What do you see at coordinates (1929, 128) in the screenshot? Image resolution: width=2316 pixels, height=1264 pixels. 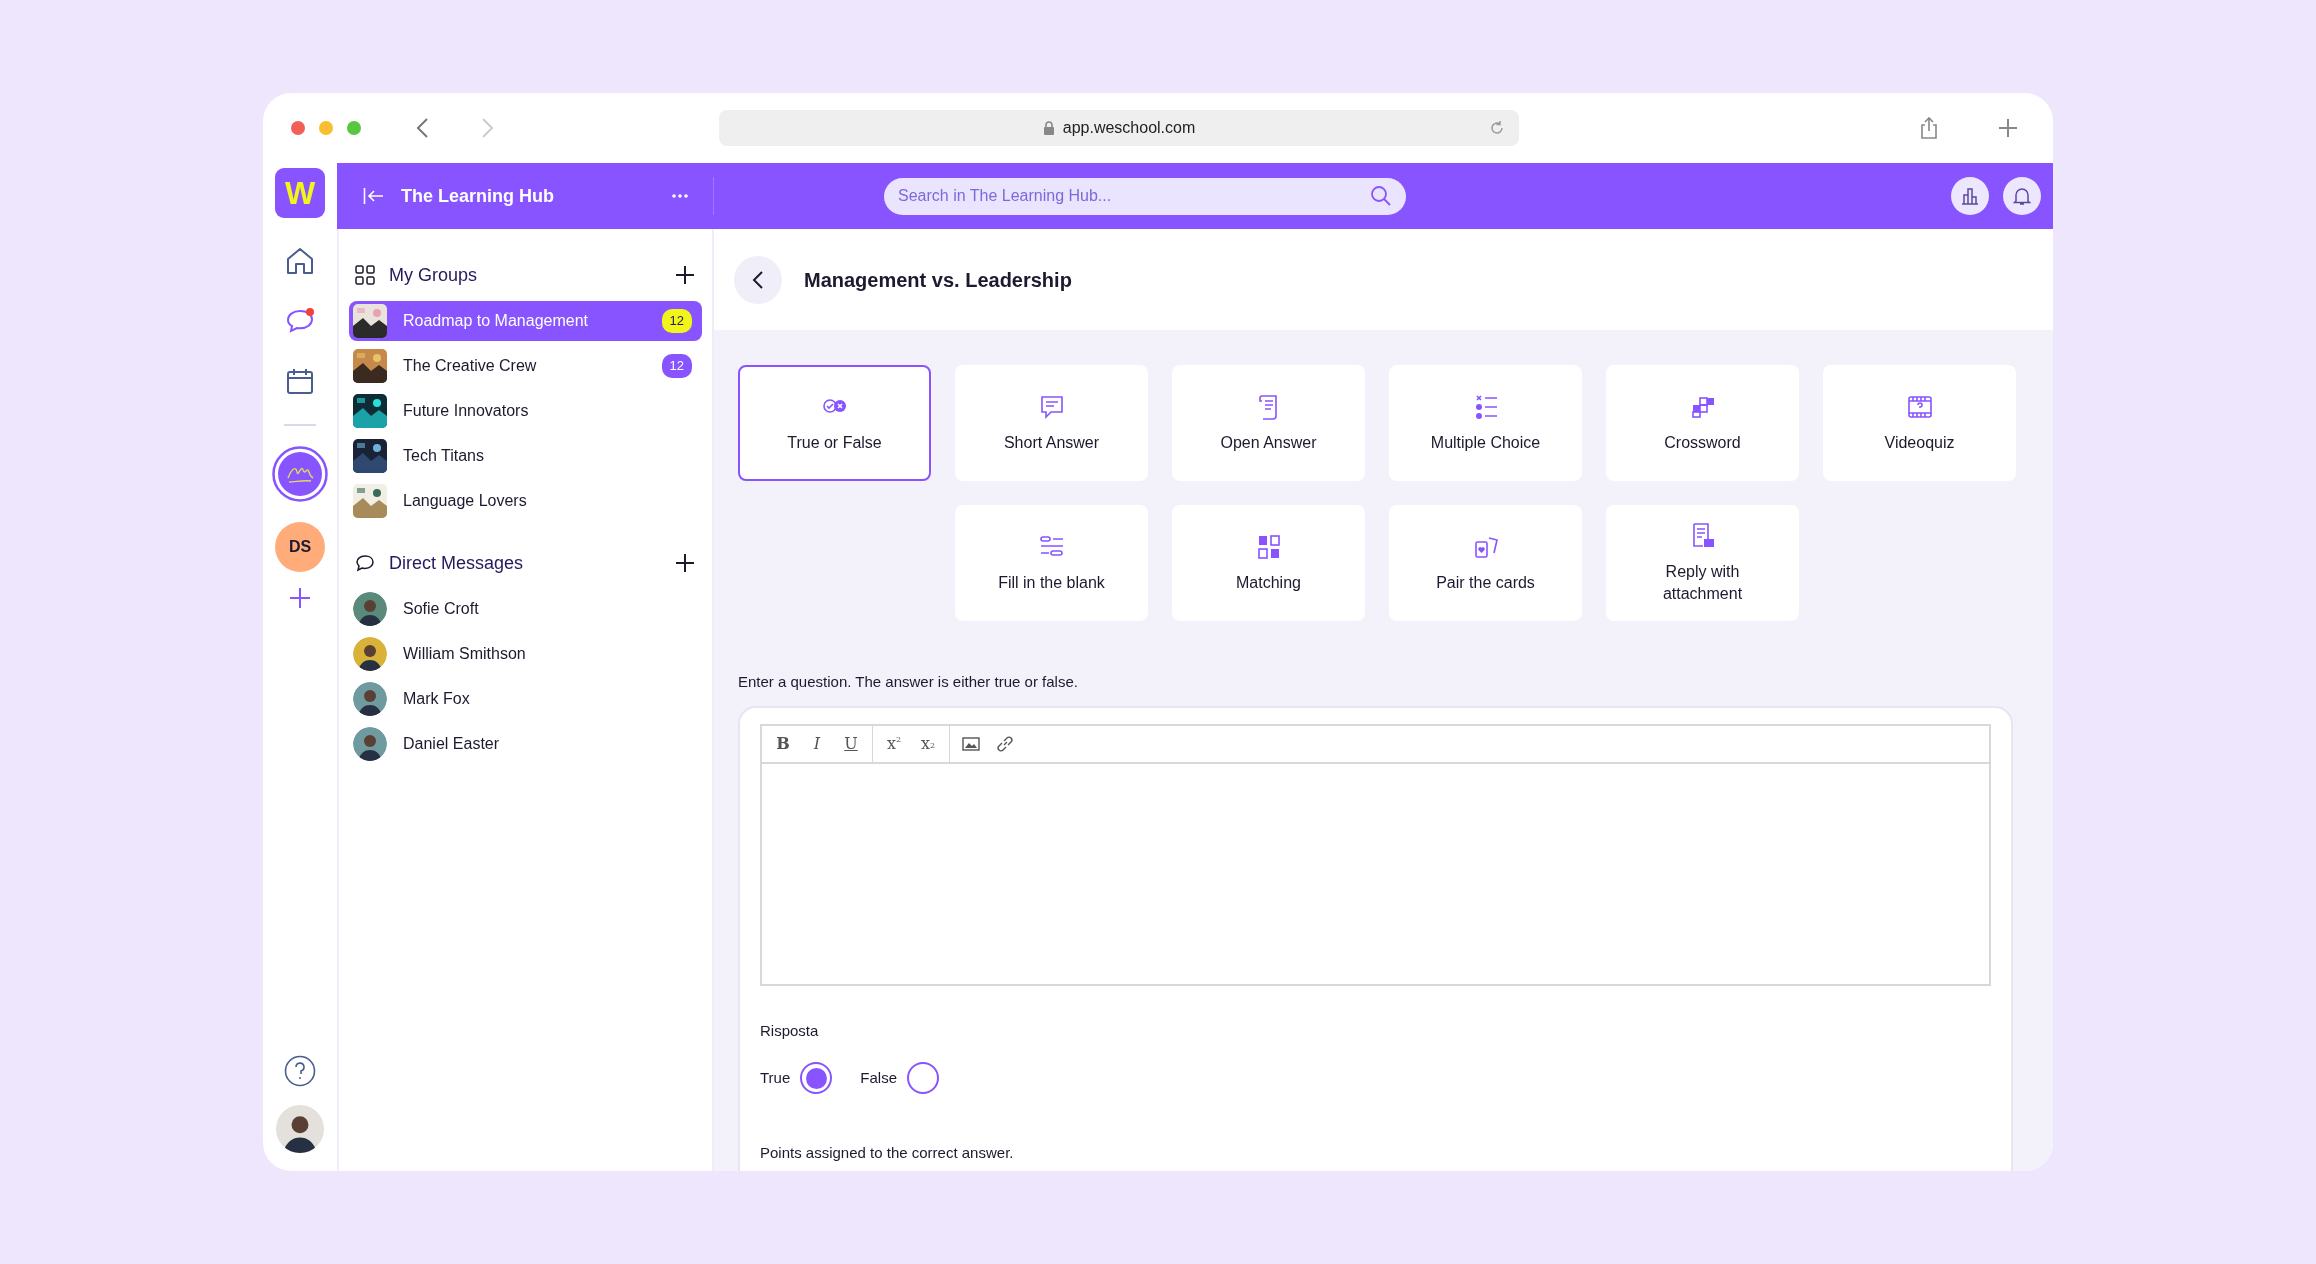 I see `share-icon` at bounding box center [1929, 128].